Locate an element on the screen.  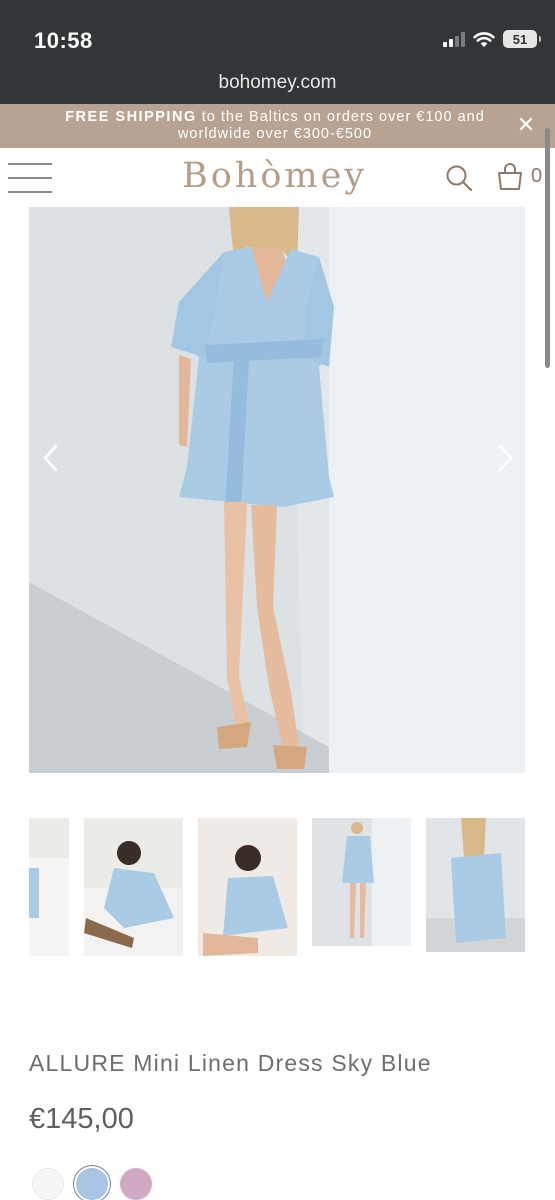
cellular-signal-icon is located at coordinates (454, 39).